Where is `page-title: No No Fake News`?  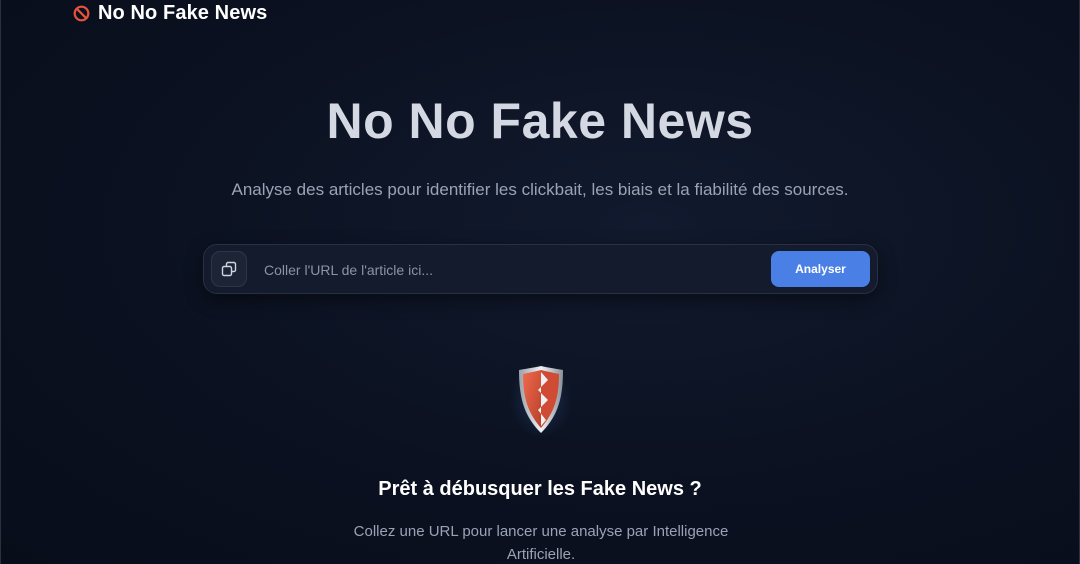 page-title: No No Fake News is located at coordinates (540, 121).